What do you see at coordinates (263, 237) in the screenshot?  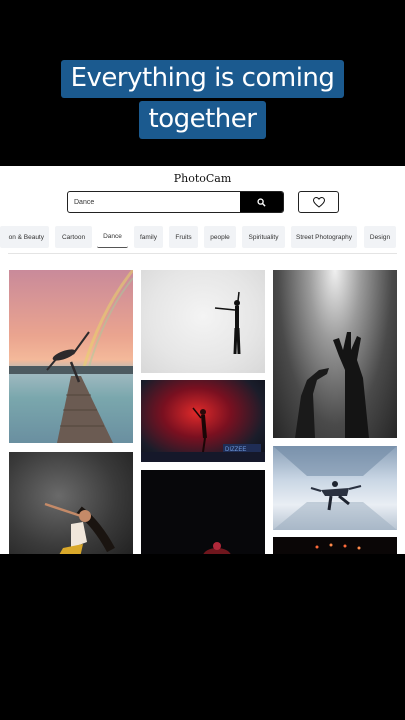 I see `category-spirituality: Spirituality` at bounding box center [263, 237].